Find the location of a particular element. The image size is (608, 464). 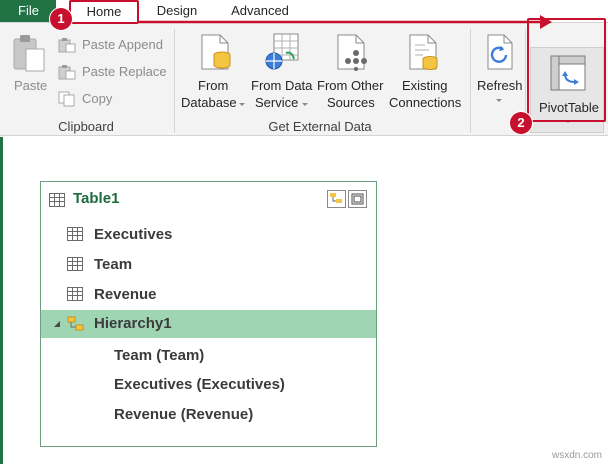

clipboard-group-label: Clipboard is located at coordinates (86, 126).